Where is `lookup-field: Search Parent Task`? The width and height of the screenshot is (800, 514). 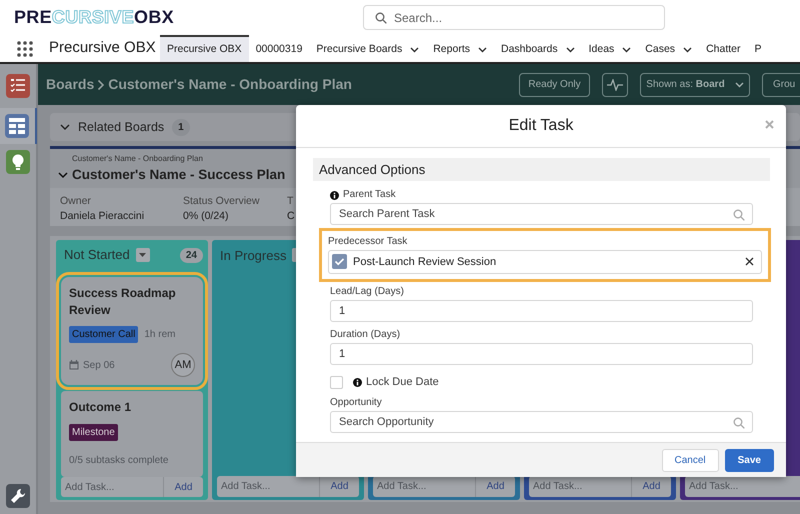
lookup-field: Search Parent Task is located at coordinates (541, 214).